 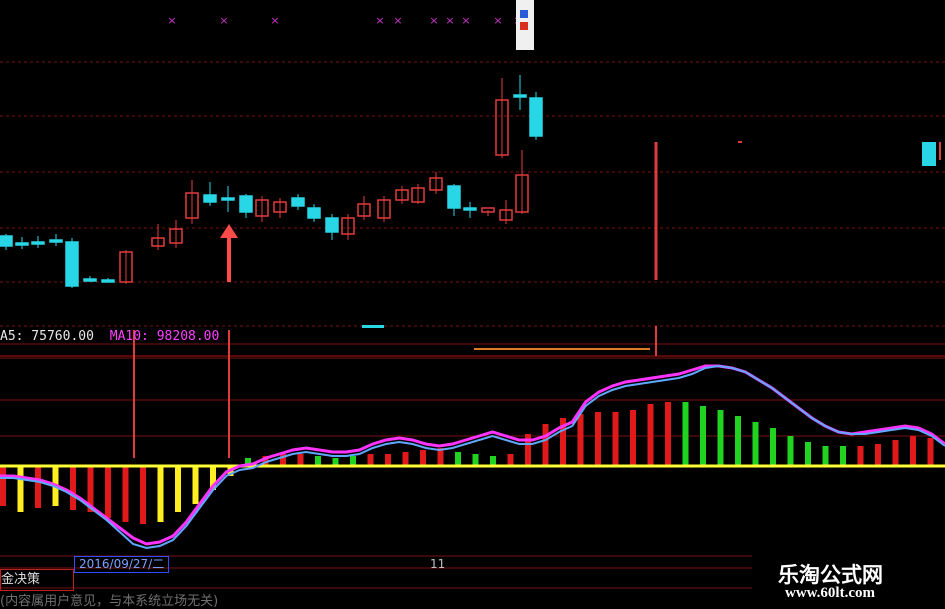 I want to click on ma5-value: A5: 75760.00, so click(x=47, y=336).